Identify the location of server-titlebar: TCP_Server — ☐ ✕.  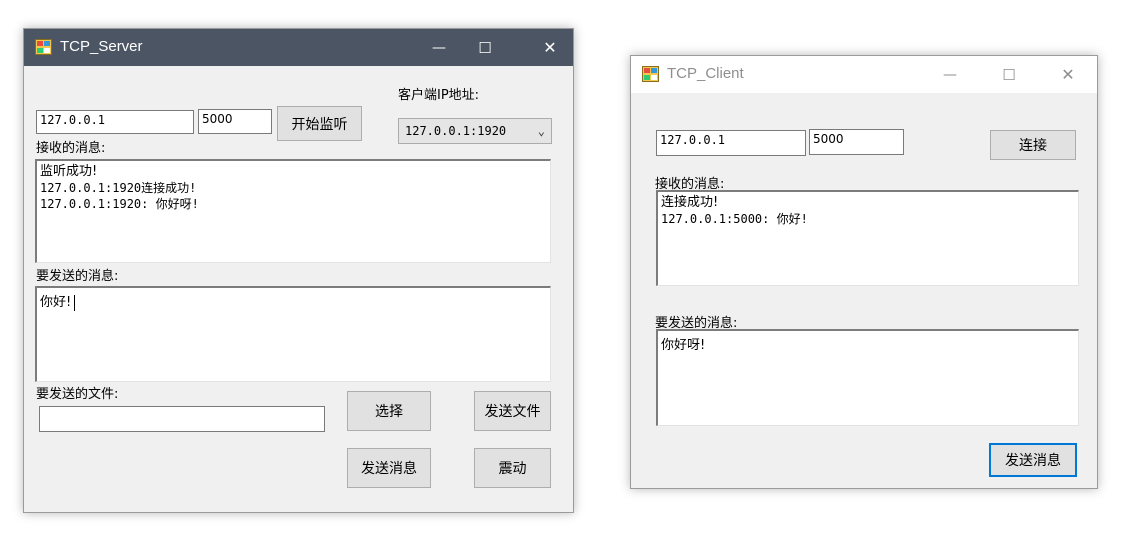
(298, 47).